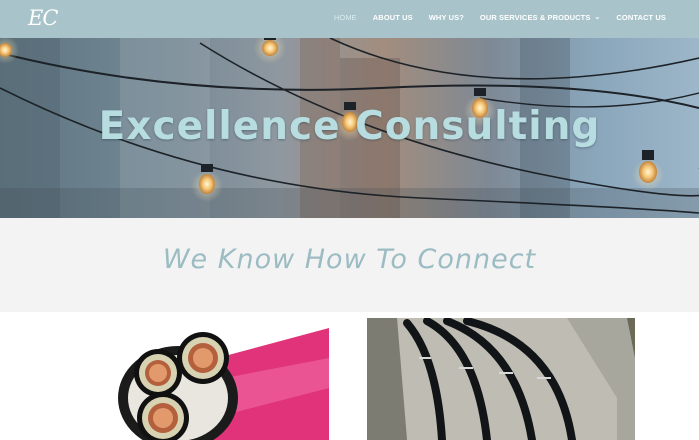  Describe the element at coordinates (393, 17) in the screenshot. I see `nav-about-us: ABOUT US` at that location.